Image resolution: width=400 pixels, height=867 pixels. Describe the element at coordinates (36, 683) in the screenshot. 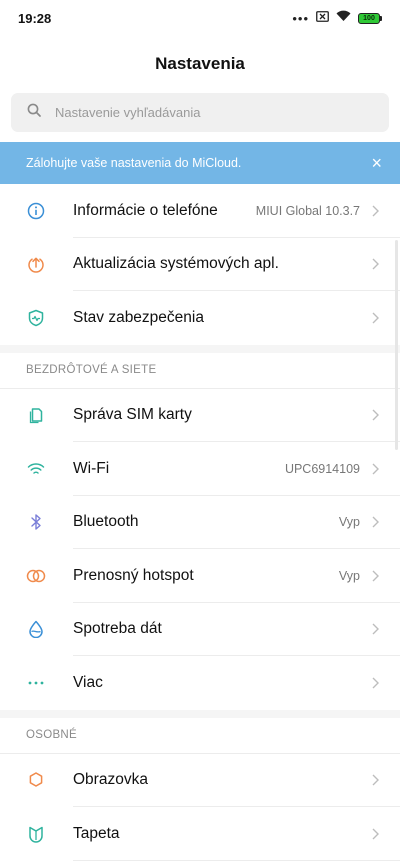

I see `more-dots-icon` at that location.